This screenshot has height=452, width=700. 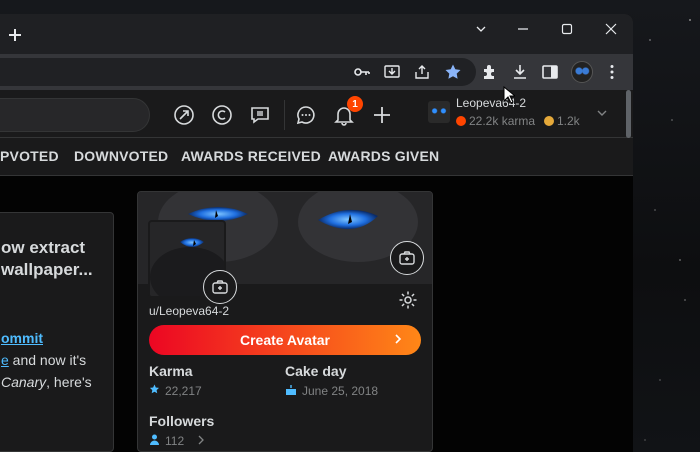 I want to click on karma-icon, so click(x=461, y=121).